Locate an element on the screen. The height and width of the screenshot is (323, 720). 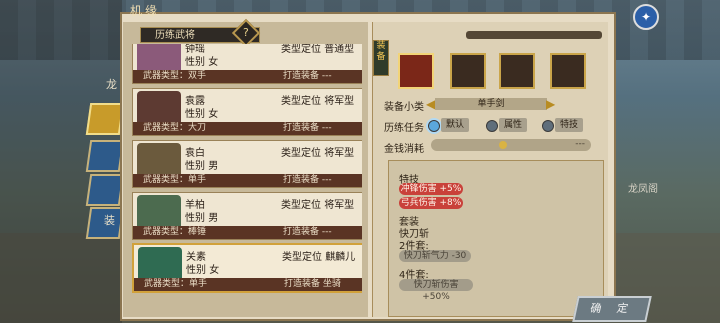
general-type: 类型定位 普通型 is located at coordinates (318, 49).